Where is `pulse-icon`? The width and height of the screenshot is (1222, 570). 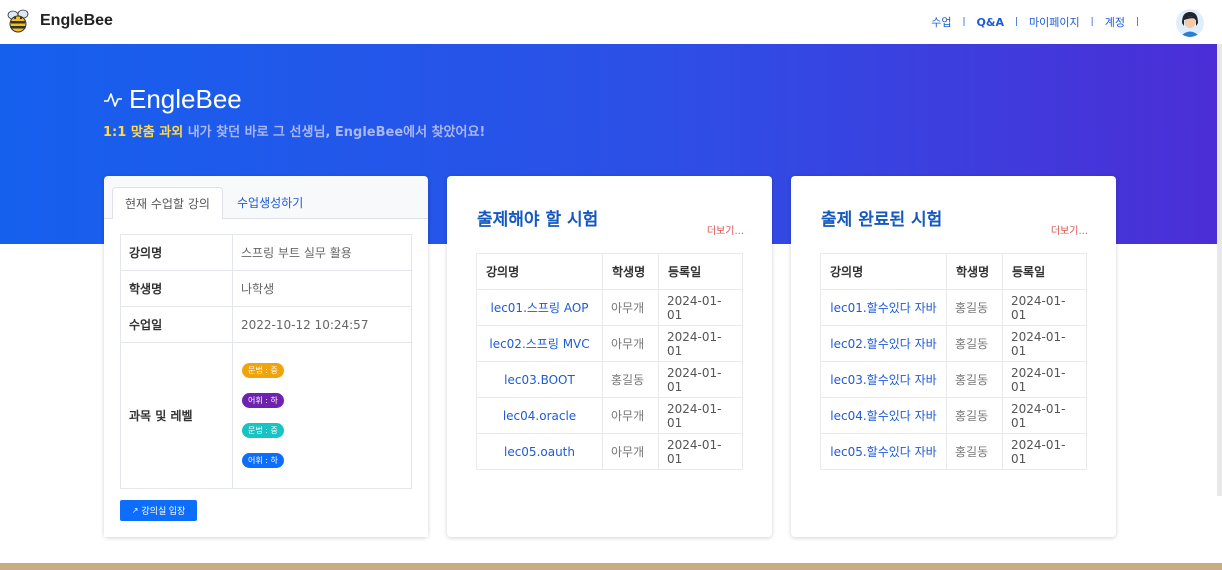
pulse-icon is located at coordinates (113, 99).